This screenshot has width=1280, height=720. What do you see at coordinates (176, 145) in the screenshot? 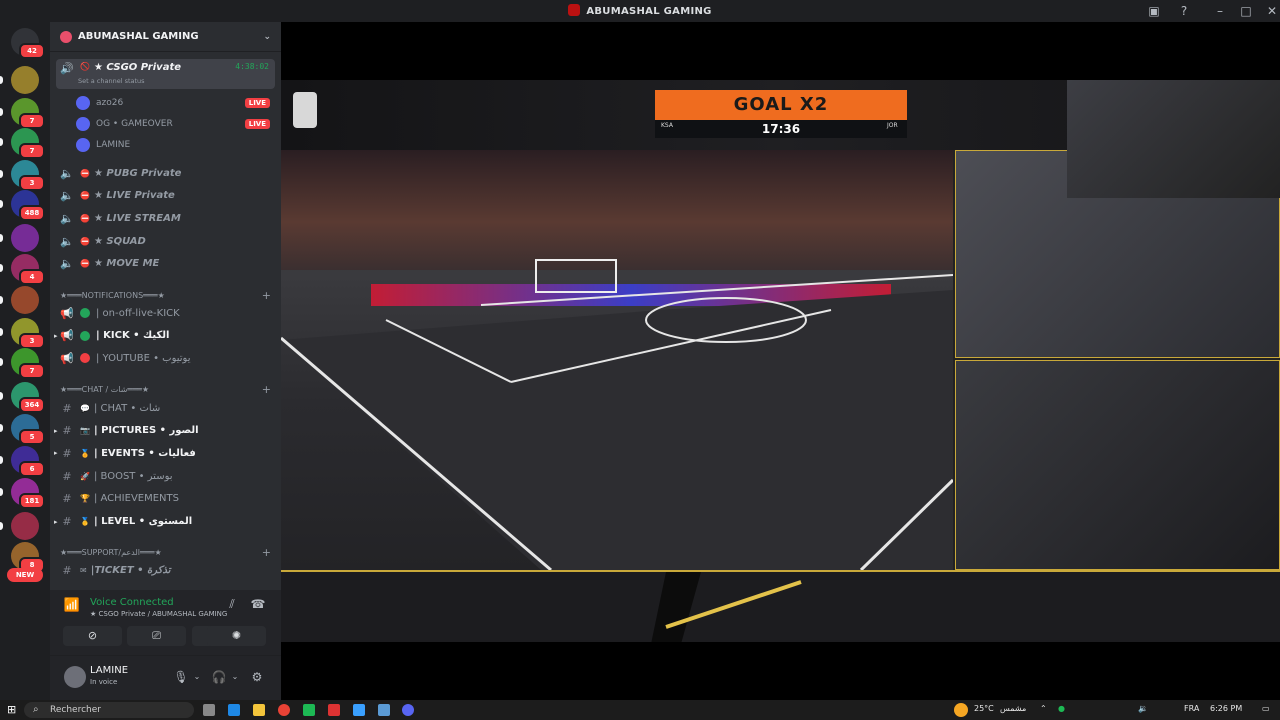
I see `voice-user: LAMINE` at bounding box center [176, 145].